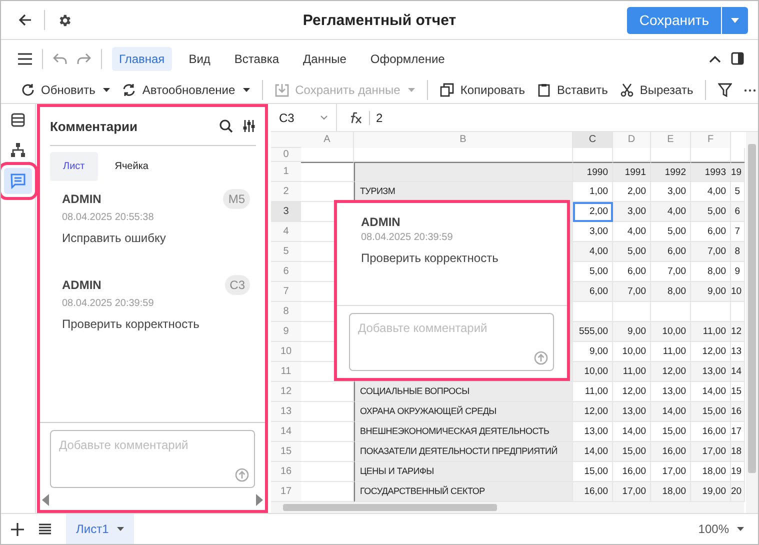  Describe the element at coordinates (632, 292) in the screenshot. I see `table-cell: 7,00` at that location.